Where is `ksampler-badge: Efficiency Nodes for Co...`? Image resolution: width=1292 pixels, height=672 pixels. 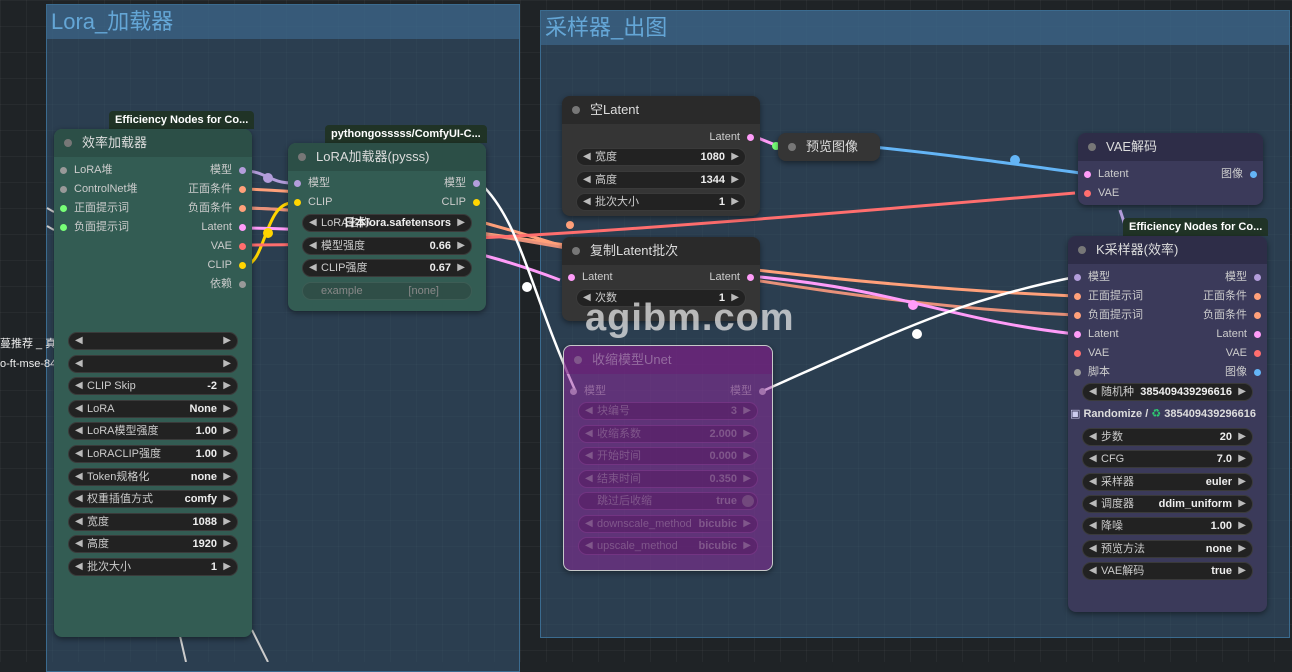 ksampler-badge: Efficiency Nodes for Co... is located at coordinates (1196, 227).